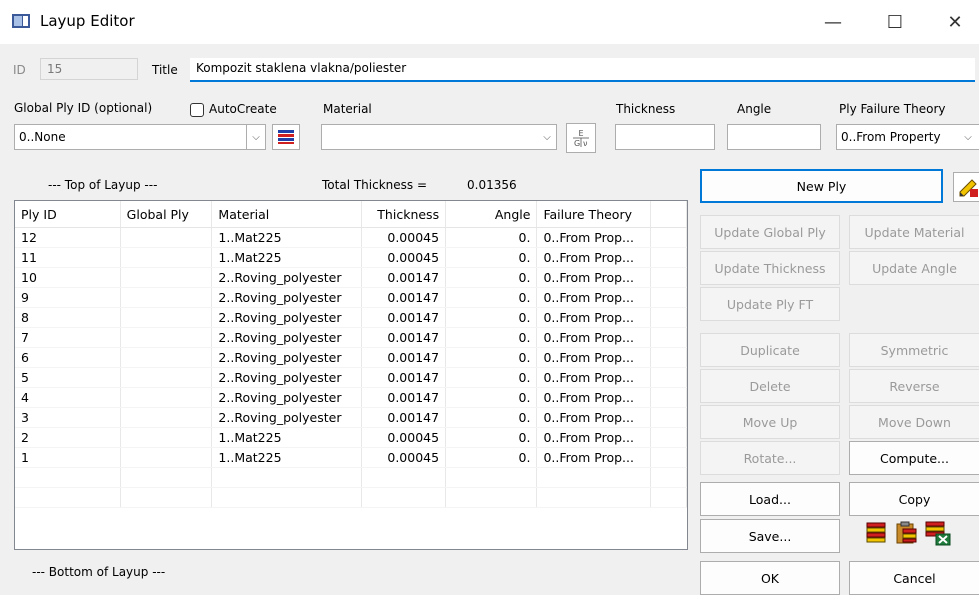  Describe the element at coordinates (491, 214) in the screenshot. I see `column-header-angle: Angle` at that location.